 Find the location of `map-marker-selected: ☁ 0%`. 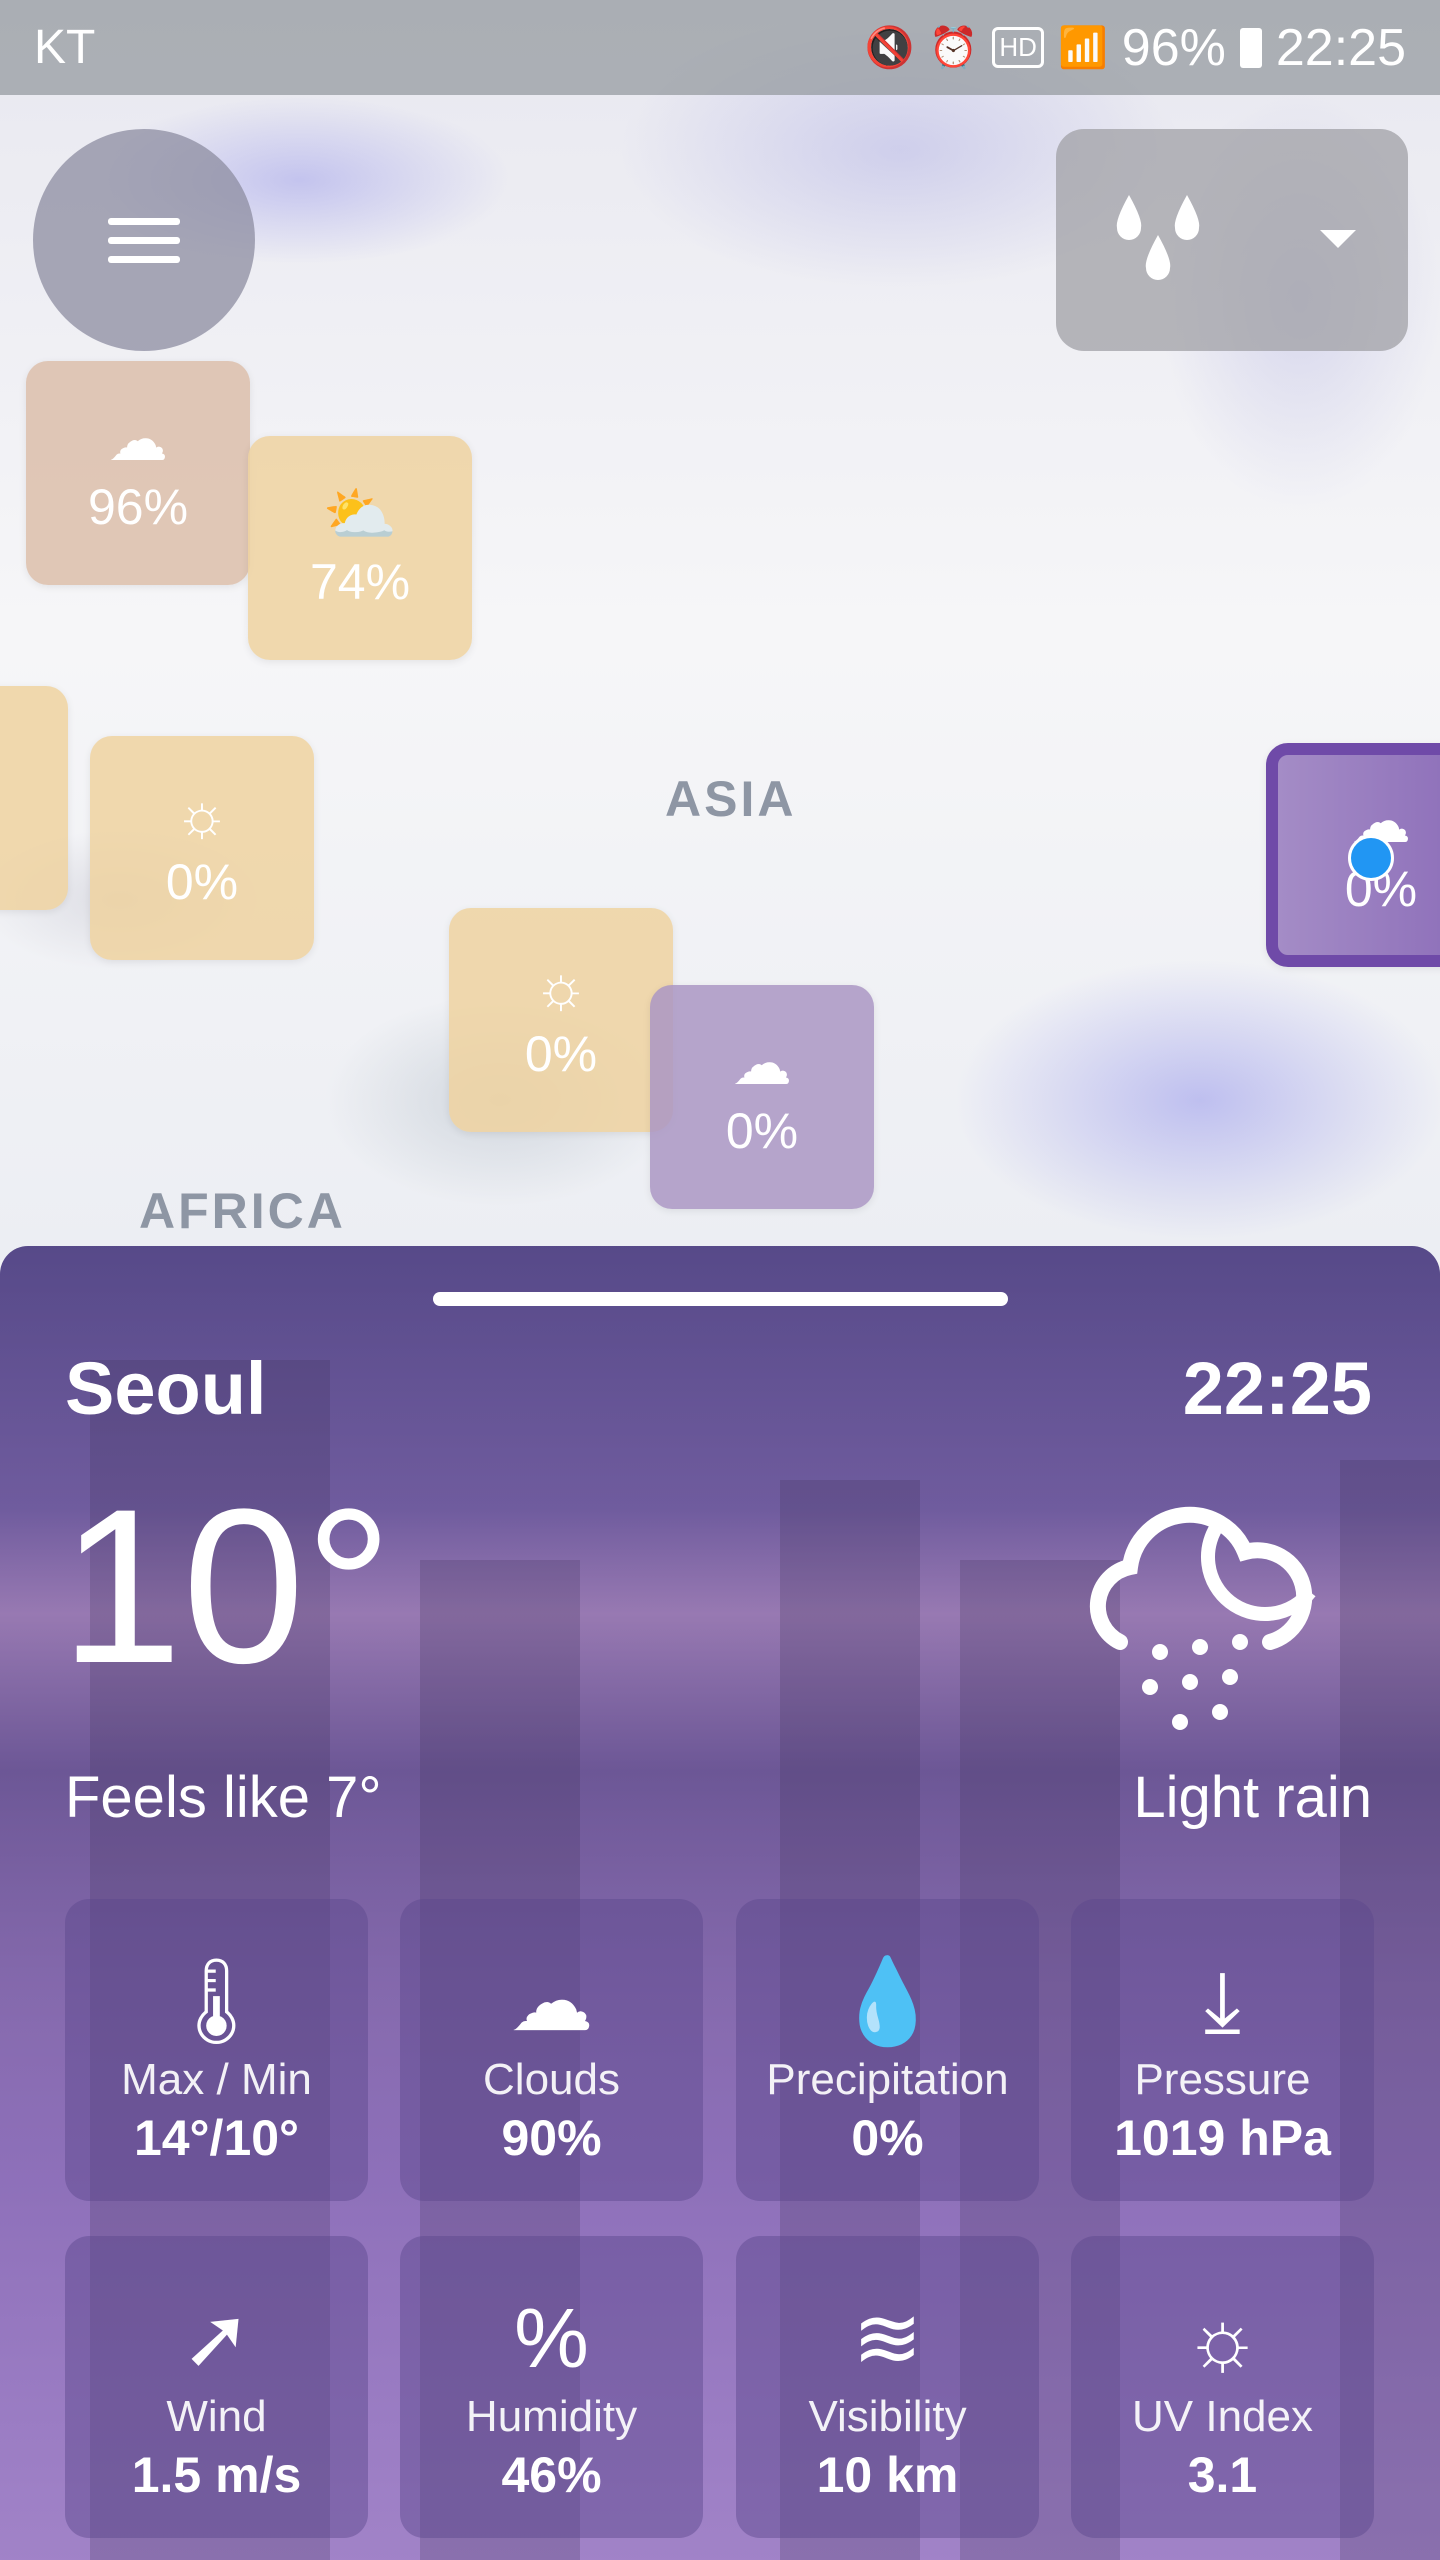

map-marker-selected: ☁ 0% is located at coordinates (1353, 855).